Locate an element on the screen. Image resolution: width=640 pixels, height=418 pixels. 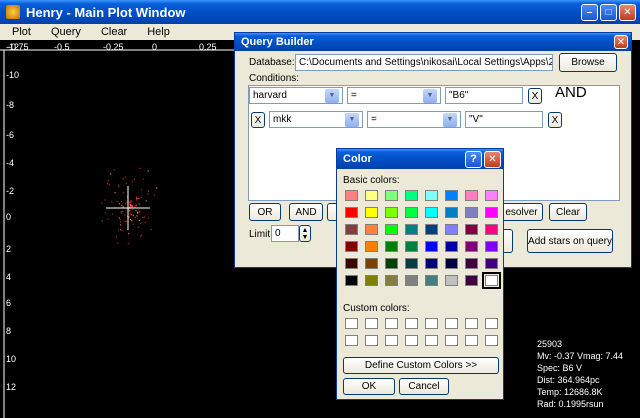
menu-query: Query is located at coordinates (64, 32).